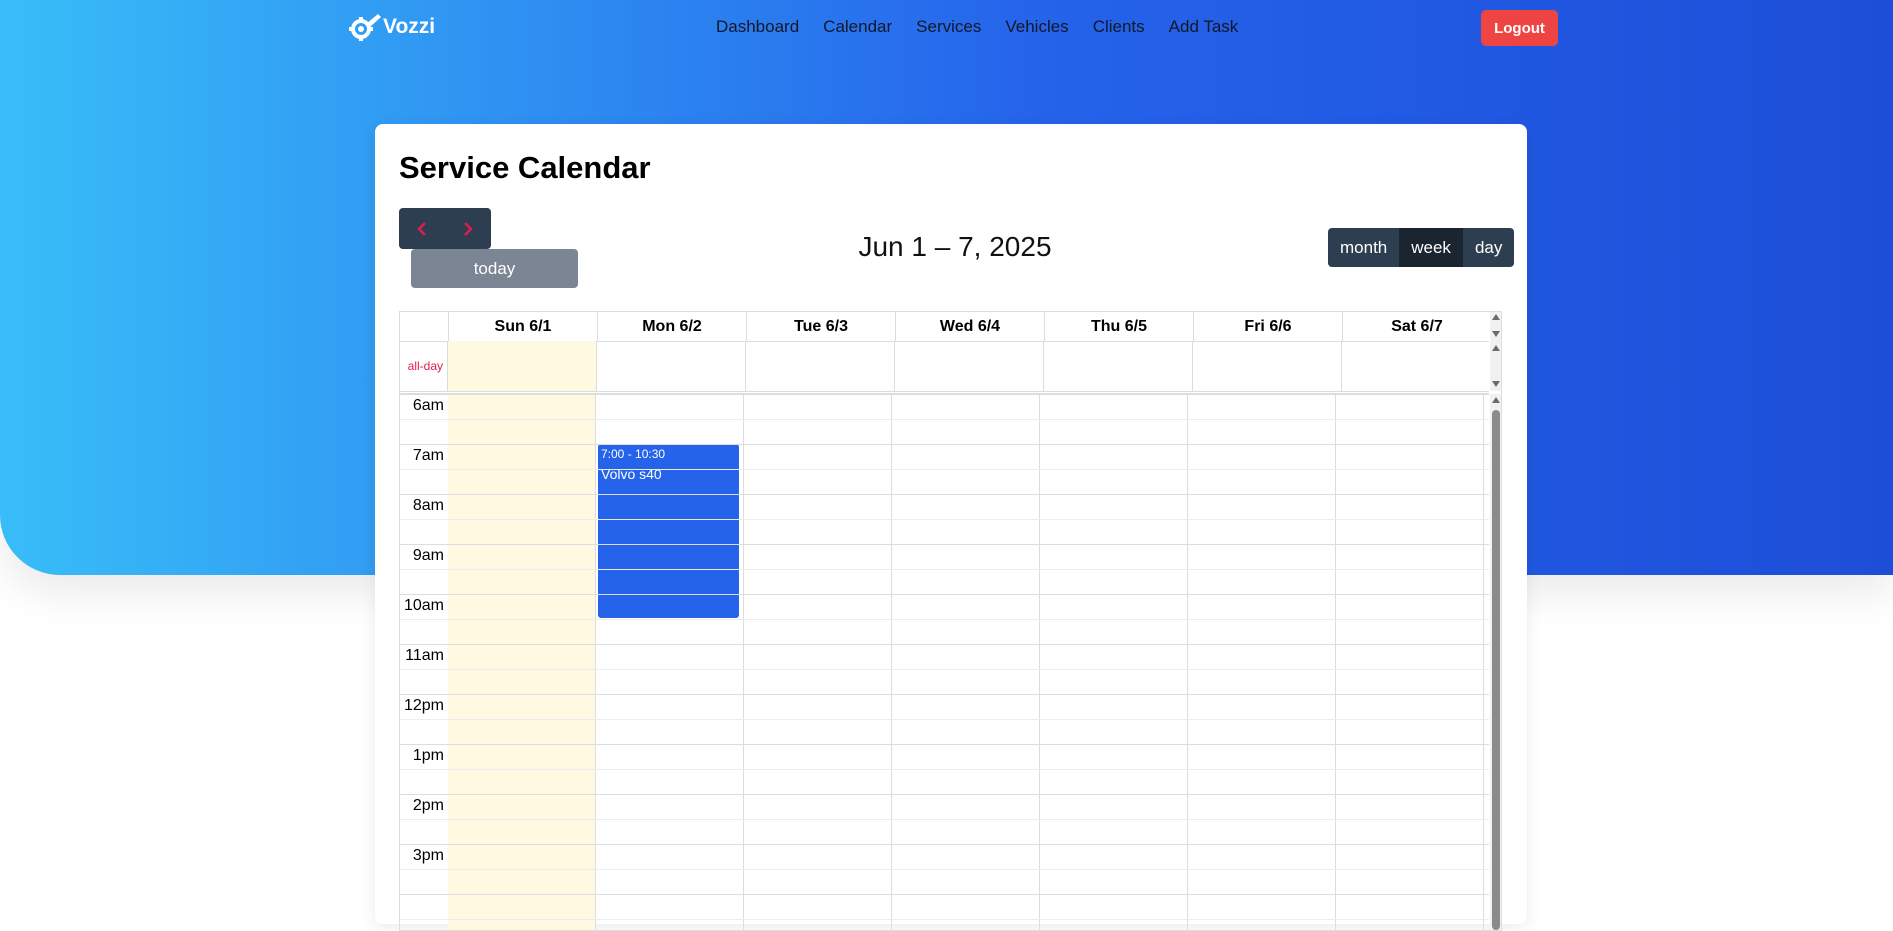  I want to click on time-label: 11am, so click(424, 655).